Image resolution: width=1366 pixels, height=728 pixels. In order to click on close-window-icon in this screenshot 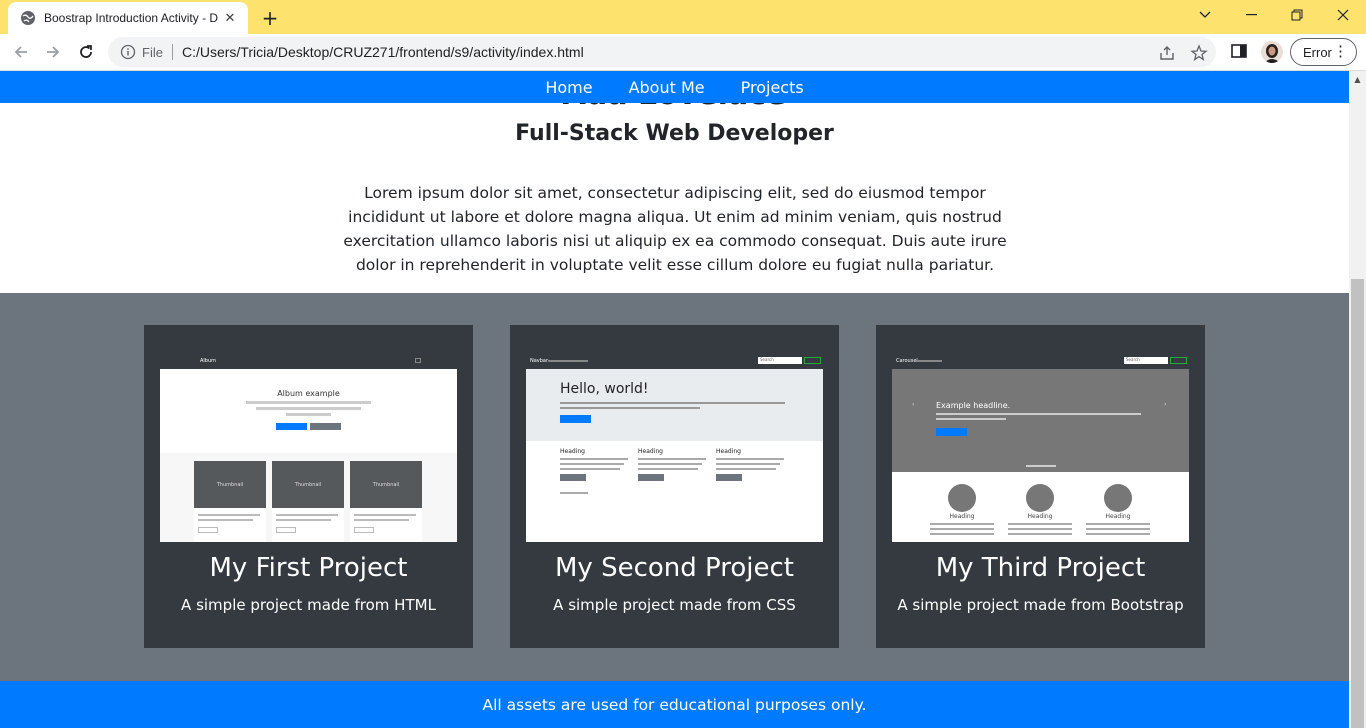, I will do `click(1343, 15)`.